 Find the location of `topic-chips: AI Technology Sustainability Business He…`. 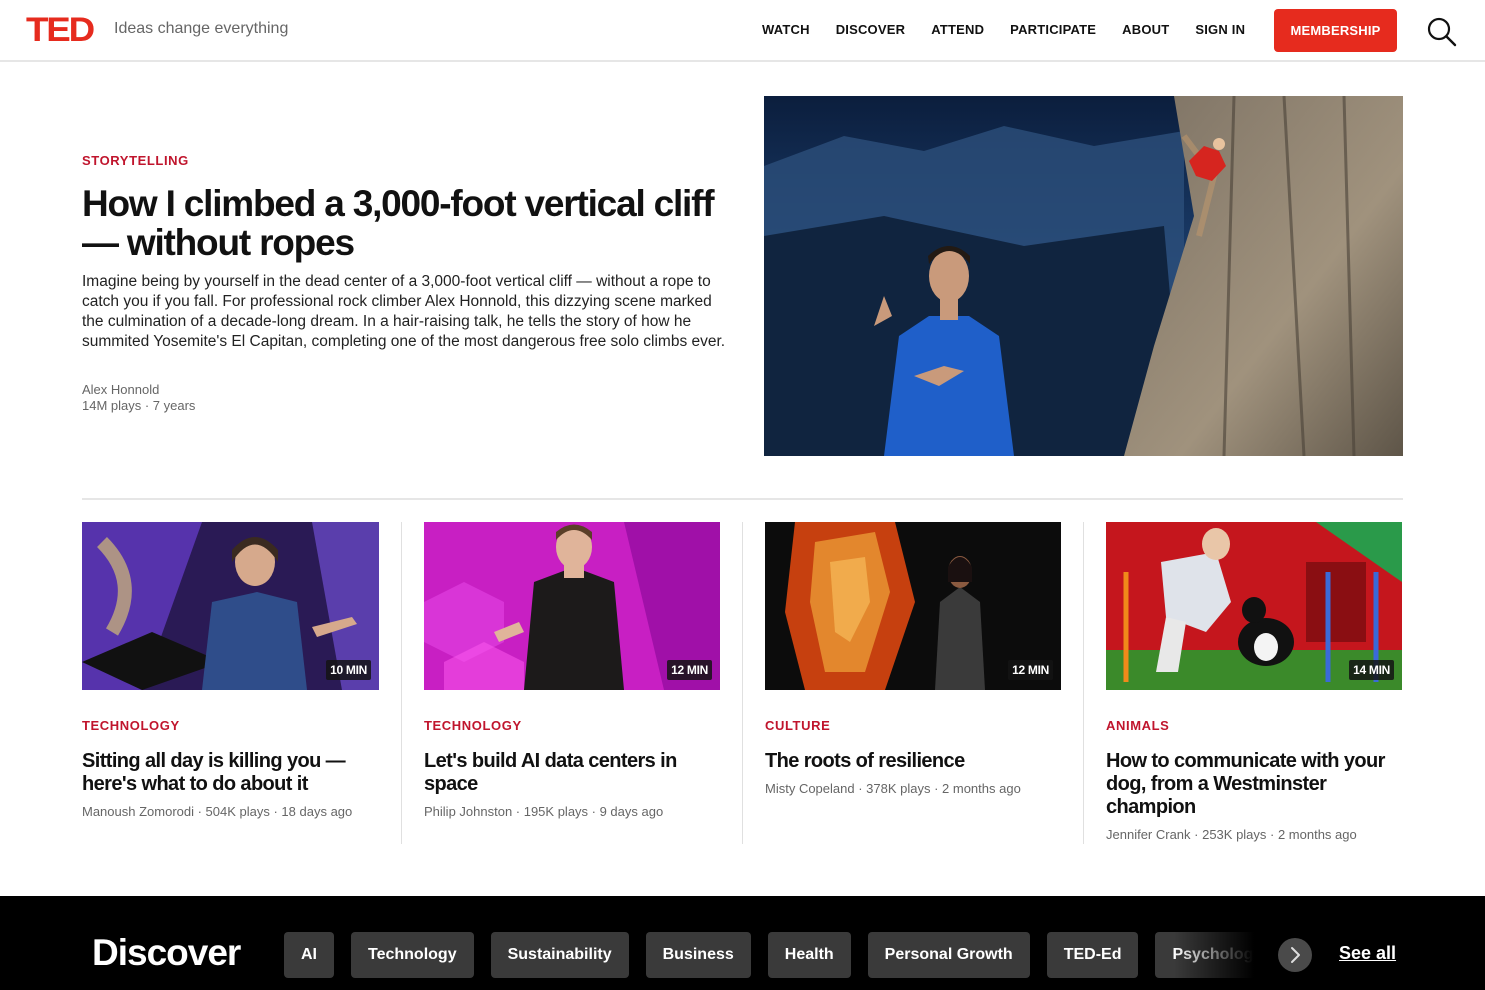

topic-chips: AI Technology Sustainability Business He… is located at coordinates (769, 955).